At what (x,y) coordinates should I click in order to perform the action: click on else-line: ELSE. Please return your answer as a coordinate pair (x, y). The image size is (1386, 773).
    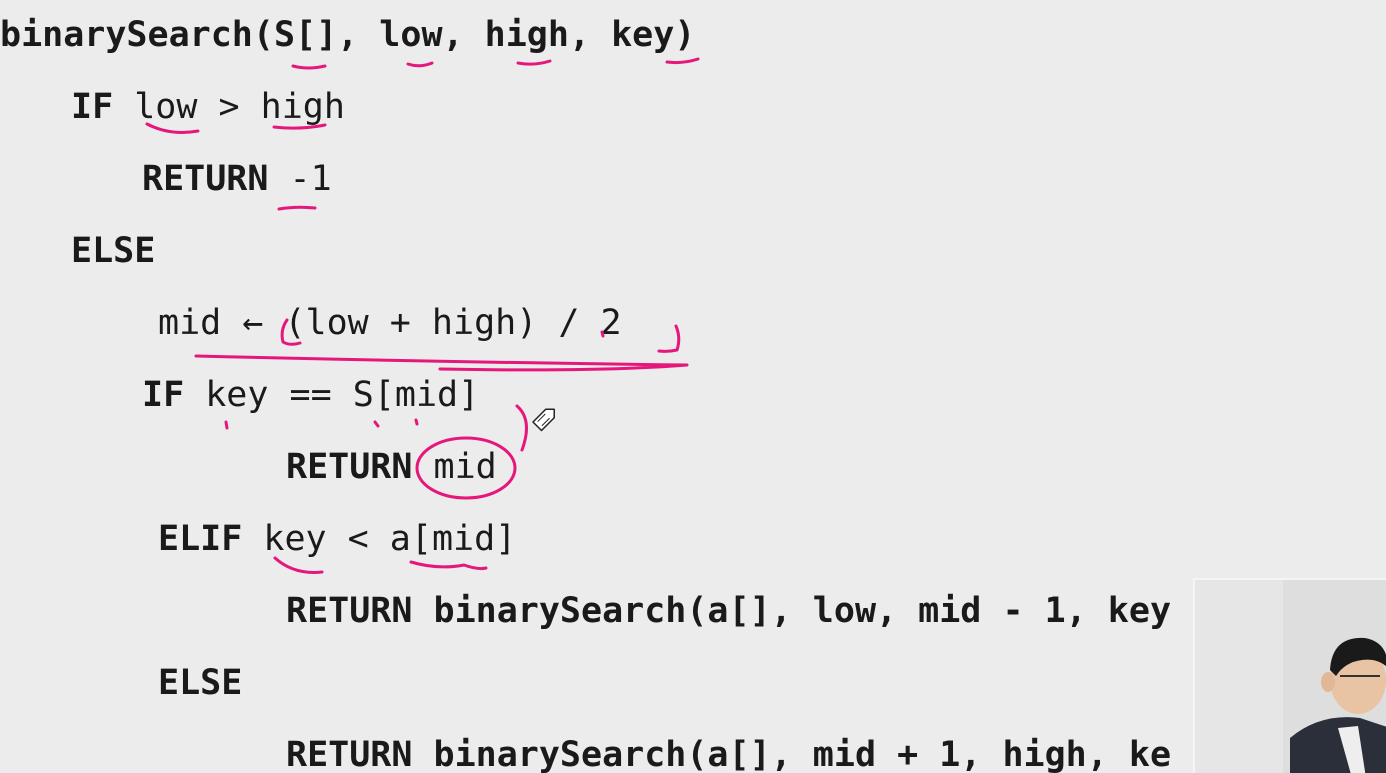
    Looking at the image, I should click on (113, 251).